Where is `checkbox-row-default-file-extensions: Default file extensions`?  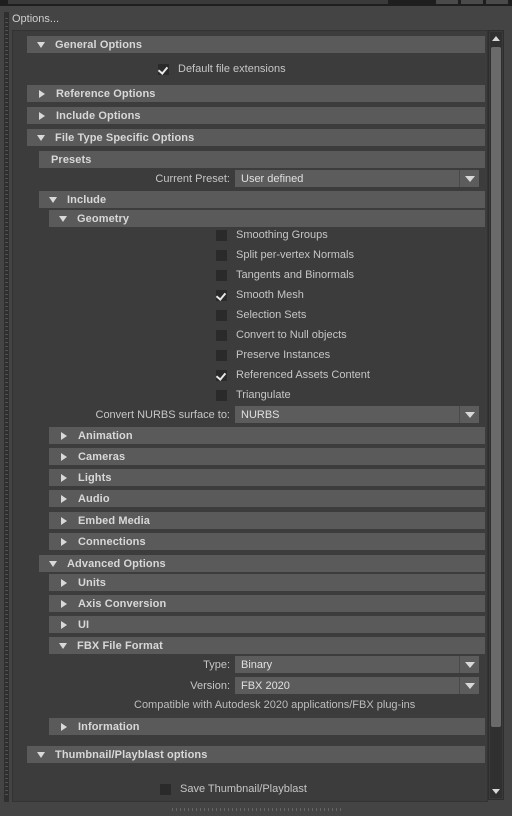
checkbox-row-default-file-extensions: Default file extensions is located at coordinates (222, 69).